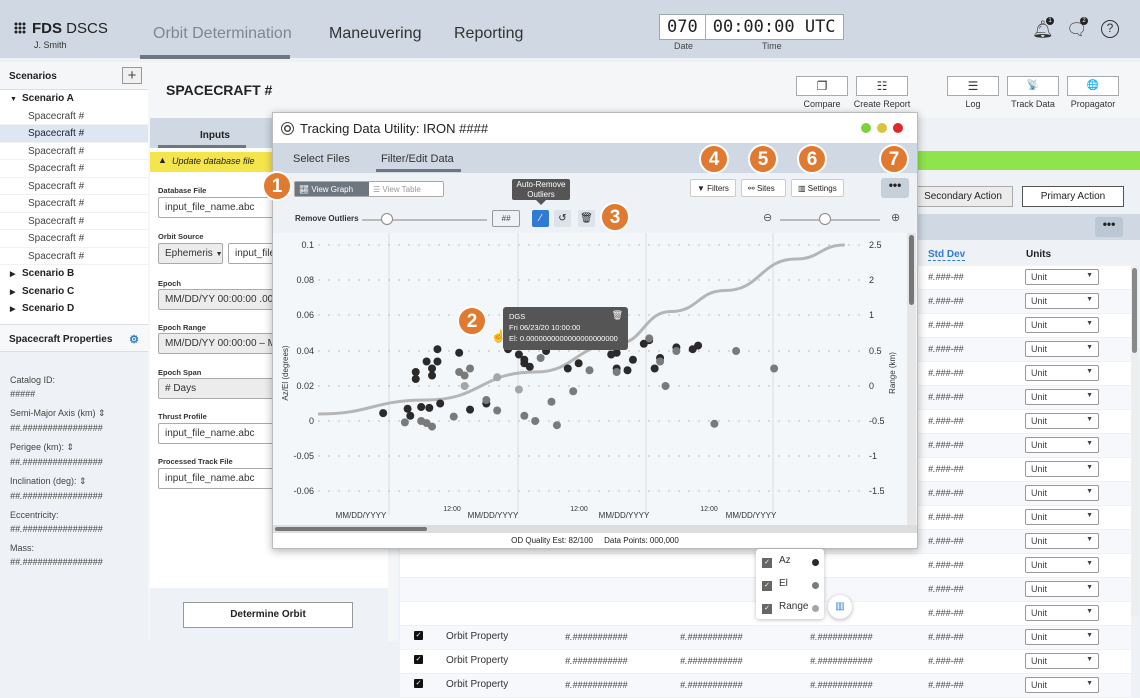 This screenshot has width=1140, height=698. I want to click on maximize-button, so click(866, 128).